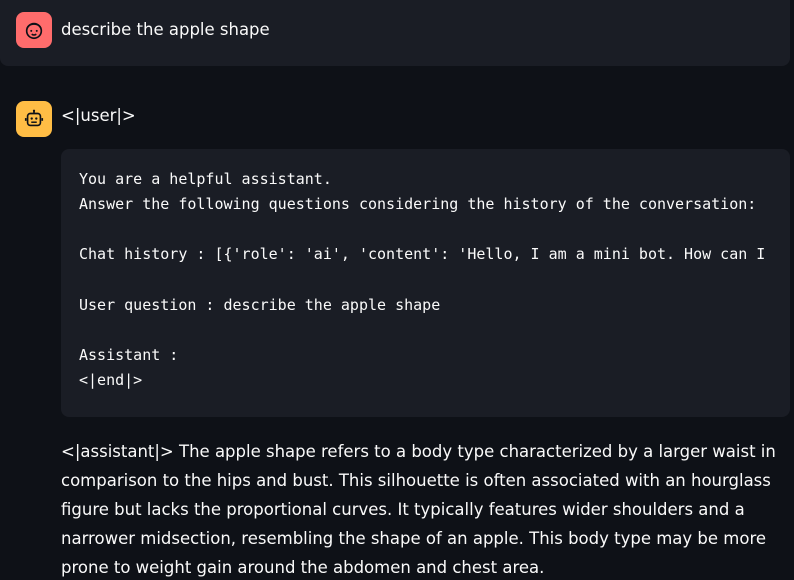 This screenshot has width=794, height=580. I want to click on code-line: You are a helpful assistant., so click(205, 179).